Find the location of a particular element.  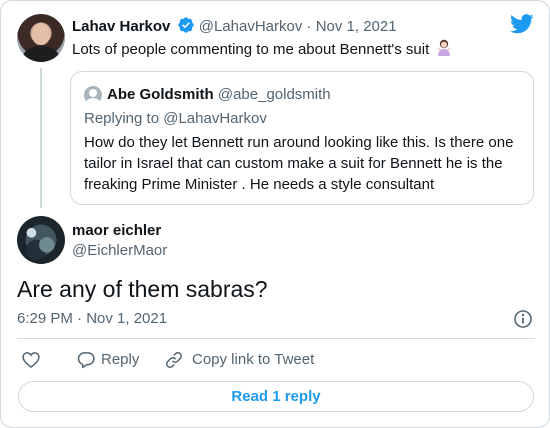

quote-header: Abe Goldsmith @abe_goldsmith is located at coordinates (219, 95).